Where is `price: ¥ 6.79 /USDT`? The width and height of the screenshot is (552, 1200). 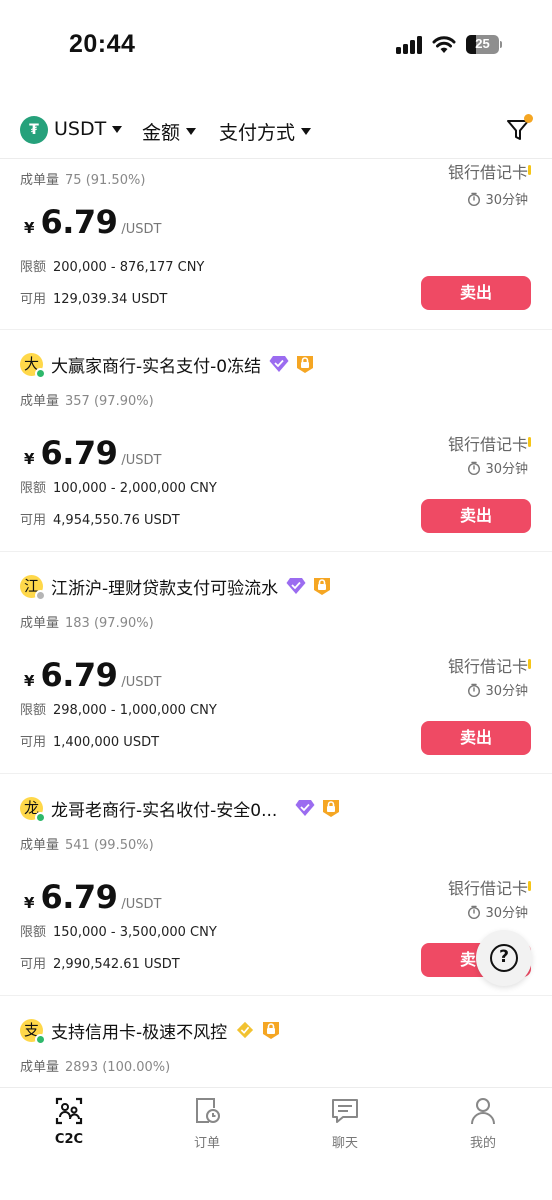
price: ¥ 6.79 /USDT is located at coordinates (93, 897).